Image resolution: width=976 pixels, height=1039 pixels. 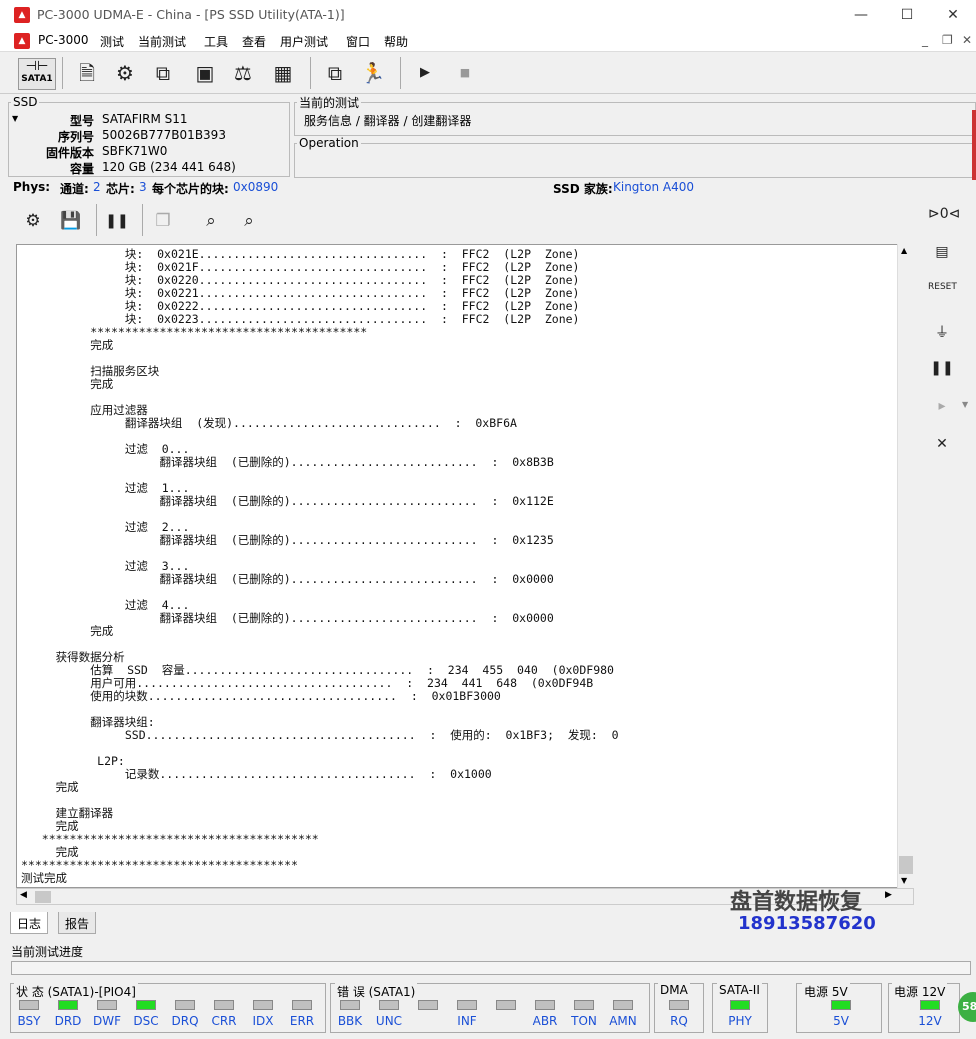 I want to click on power12-label: 12V, so click(x=930, y=1021).